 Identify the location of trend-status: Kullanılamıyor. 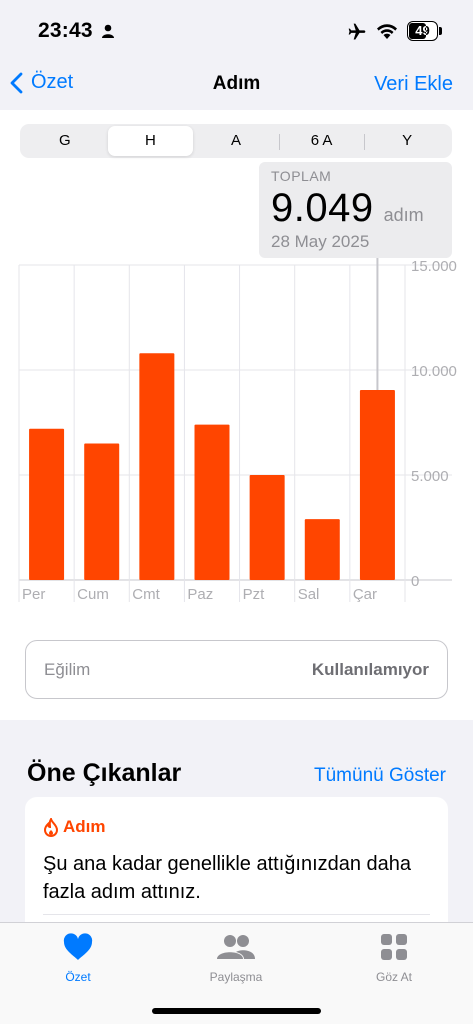
(370, 669).